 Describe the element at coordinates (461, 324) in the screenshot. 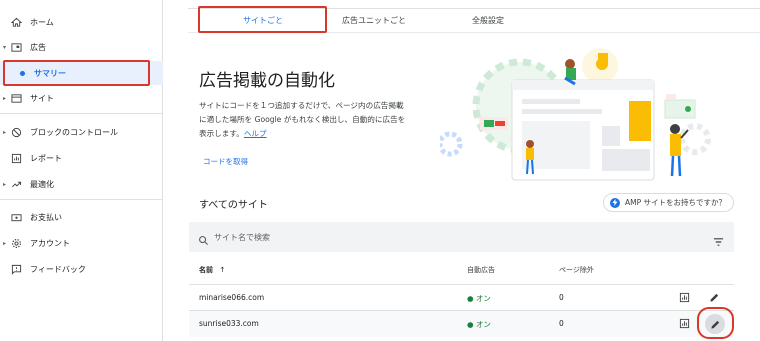

I see `table-row` at that location.